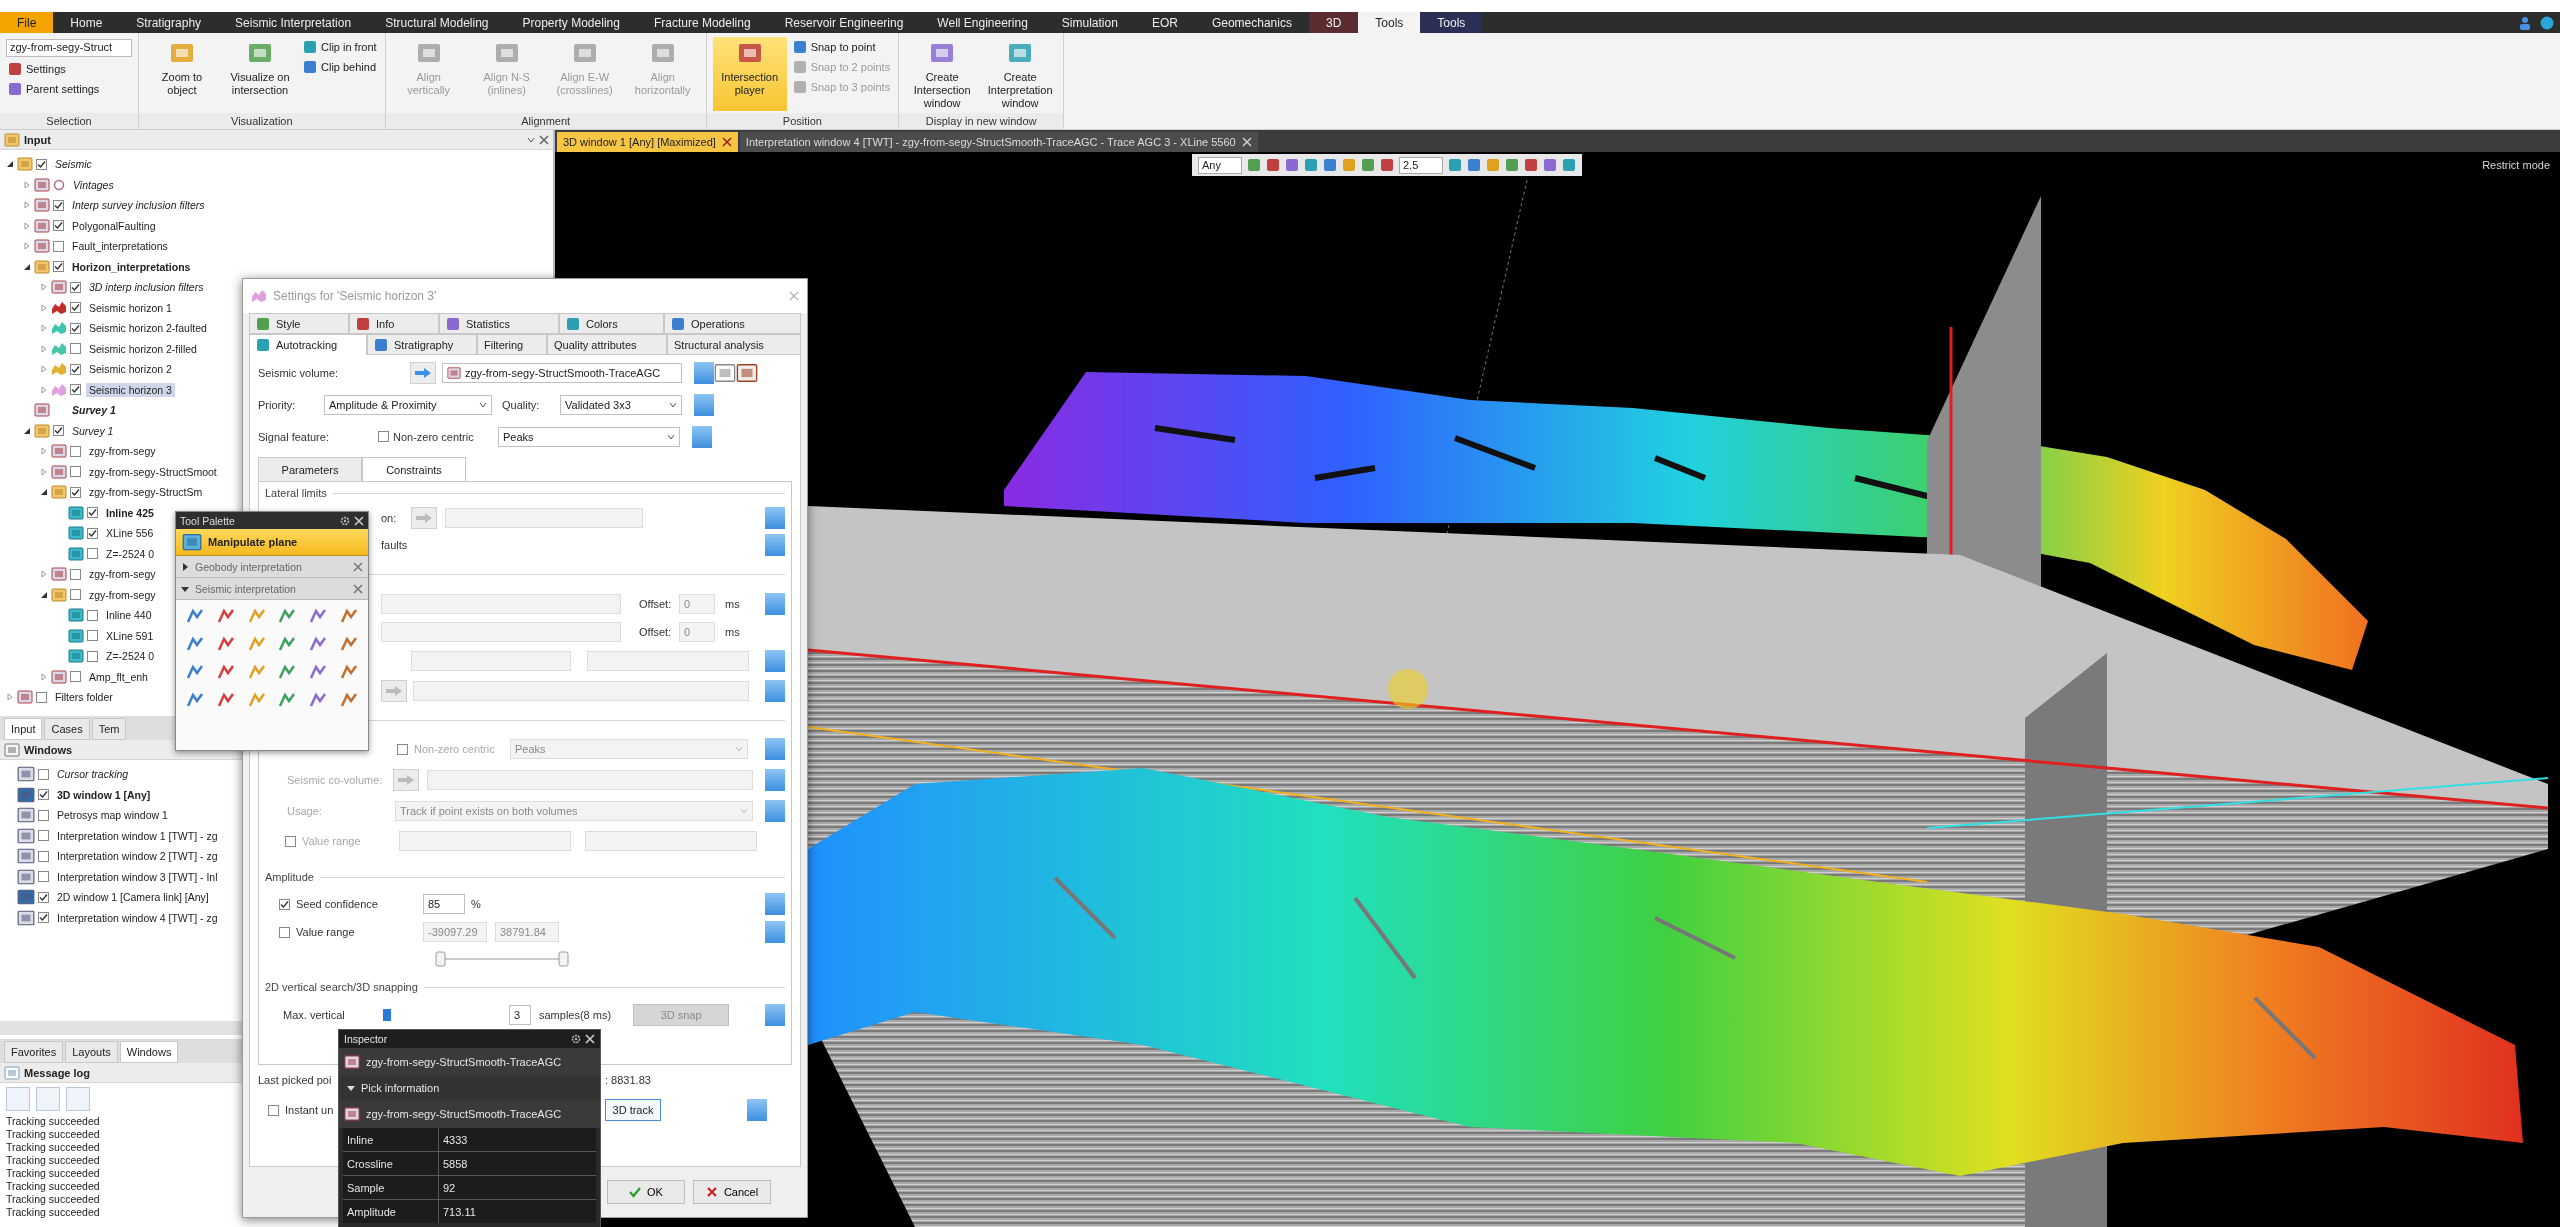 The width and height of the screenshot is (2560, 1227). I want to click on user-icon, so click(2525, 22).